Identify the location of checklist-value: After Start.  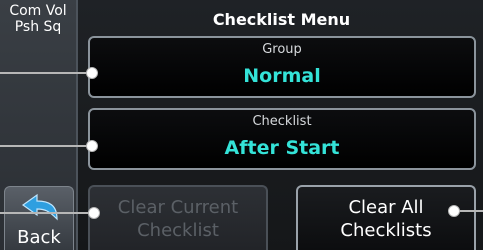
(282, 148).